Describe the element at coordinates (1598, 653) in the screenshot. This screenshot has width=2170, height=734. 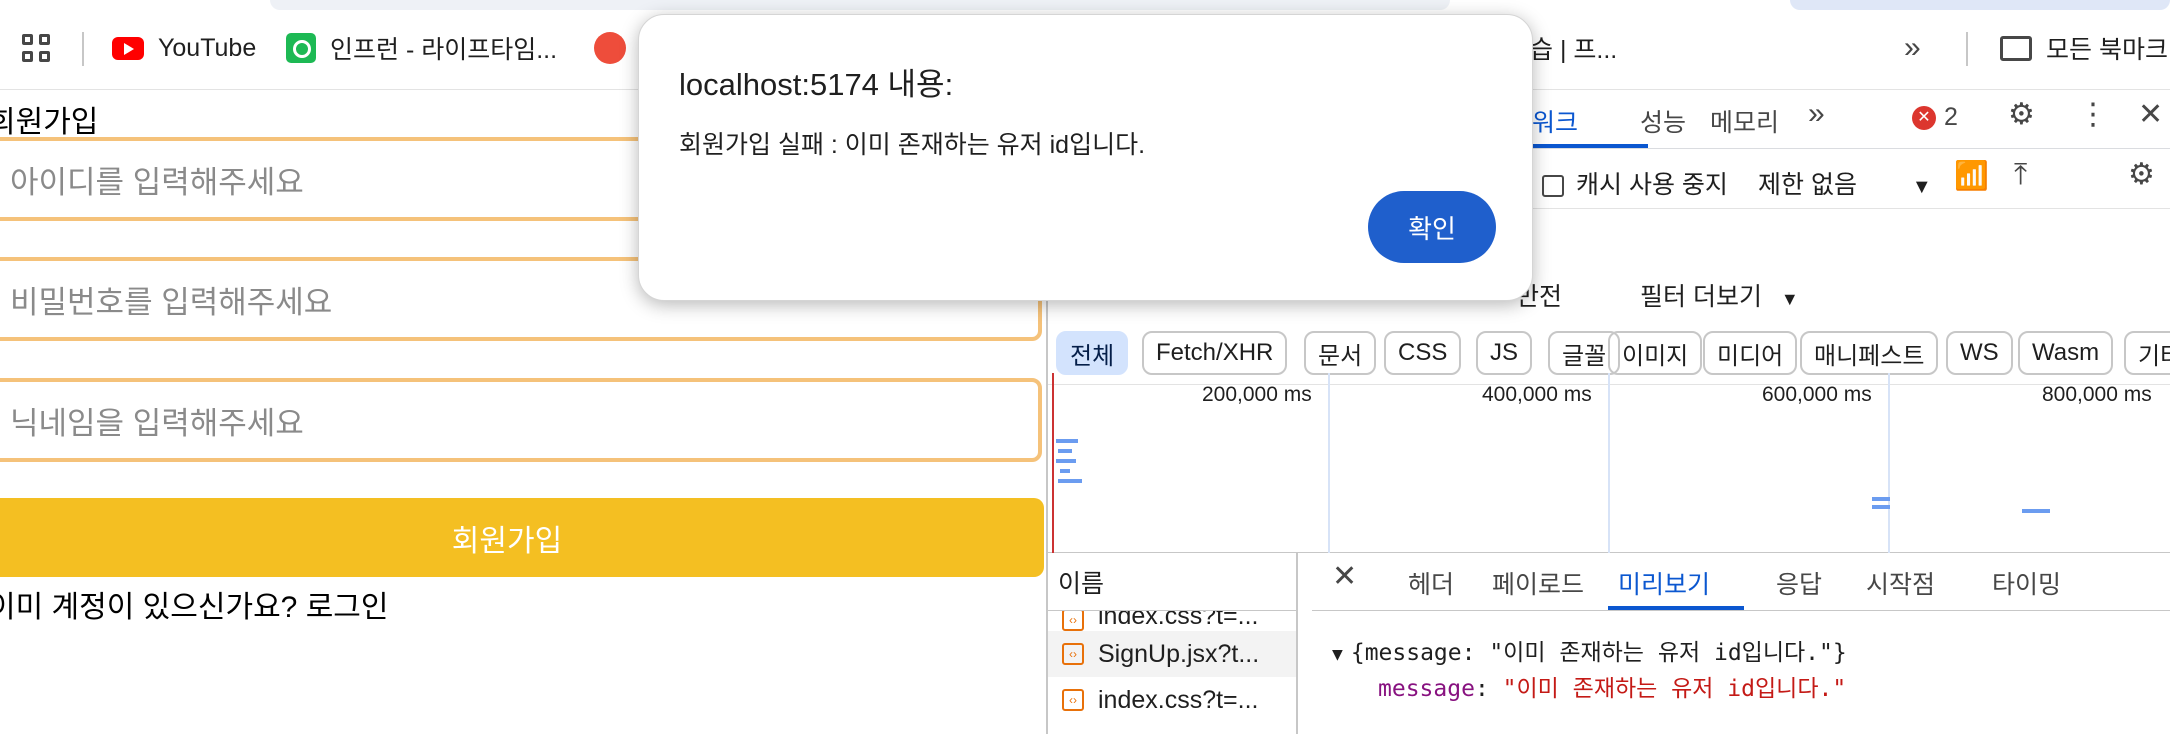
I see `json-object-summary: {message: "이미 존재하는 유저 id입니다."}` at that location.